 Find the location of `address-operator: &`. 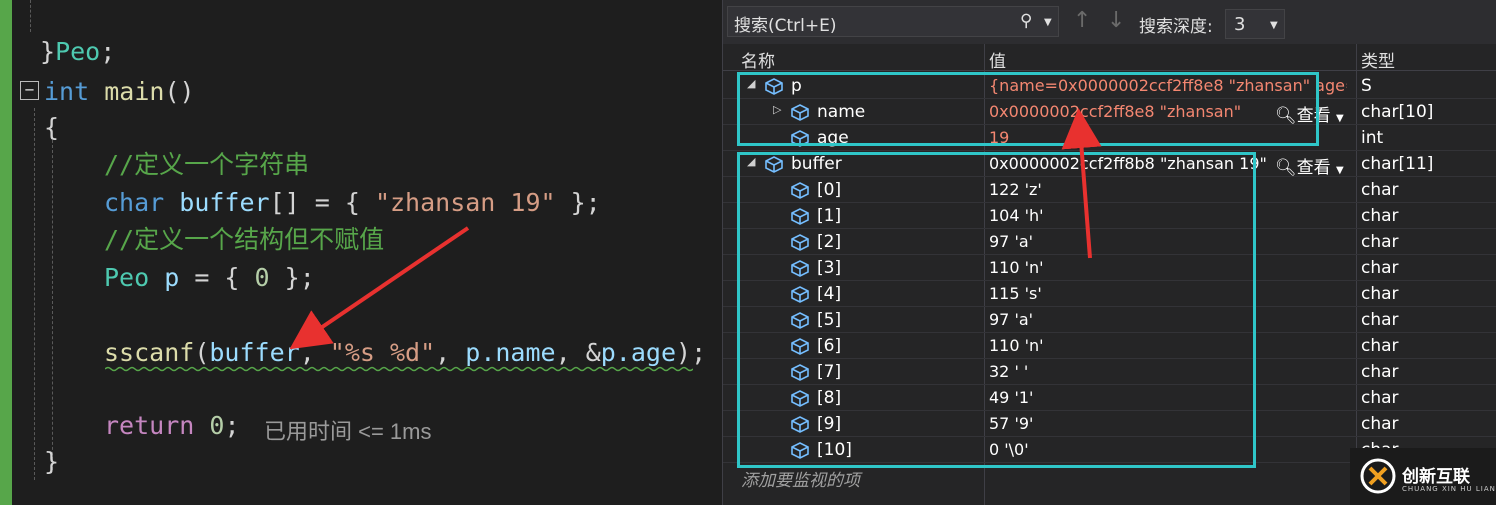

address-operator: & is located at coordinates (593, 352).